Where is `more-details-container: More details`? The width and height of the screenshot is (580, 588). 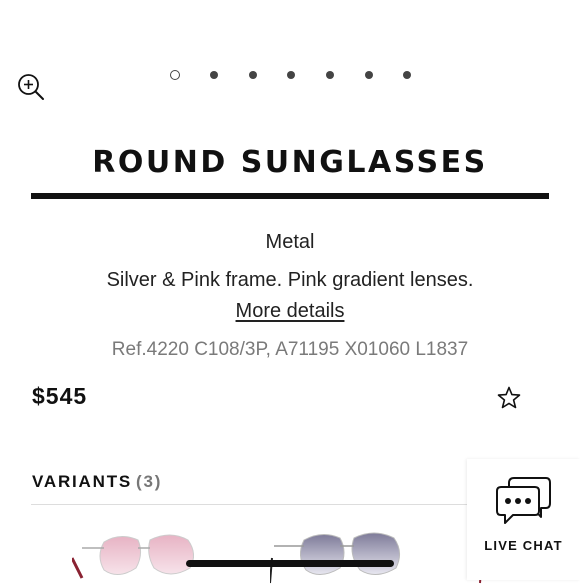 more-details-container: More details is located at coordinates (290, 311).